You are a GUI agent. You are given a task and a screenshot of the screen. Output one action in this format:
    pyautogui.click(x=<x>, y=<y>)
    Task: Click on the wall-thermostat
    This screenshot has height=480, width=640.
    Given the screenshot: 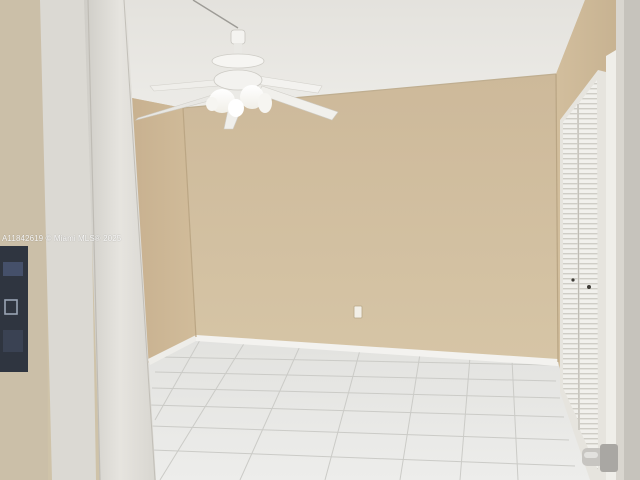 What is the action you would take?
    pyautogui.click(x=14, y=309)
    